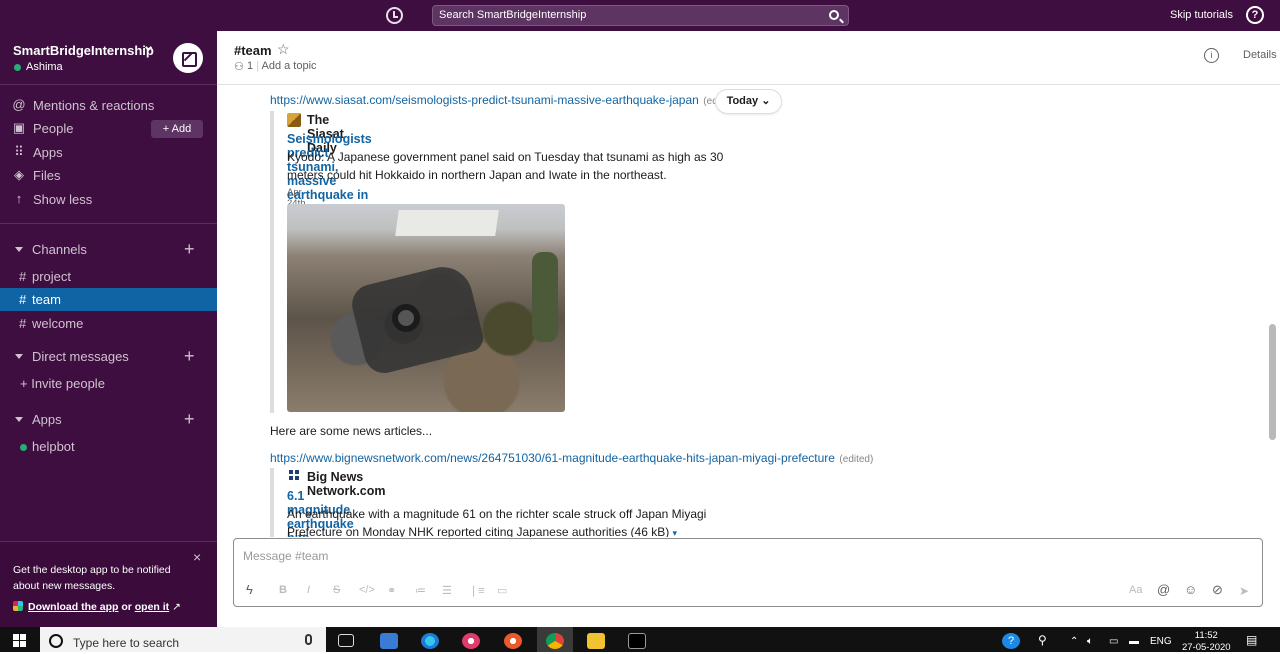 The image size is (1280, 654). I want to click on add-dm-icon: +, so click(189, 356).